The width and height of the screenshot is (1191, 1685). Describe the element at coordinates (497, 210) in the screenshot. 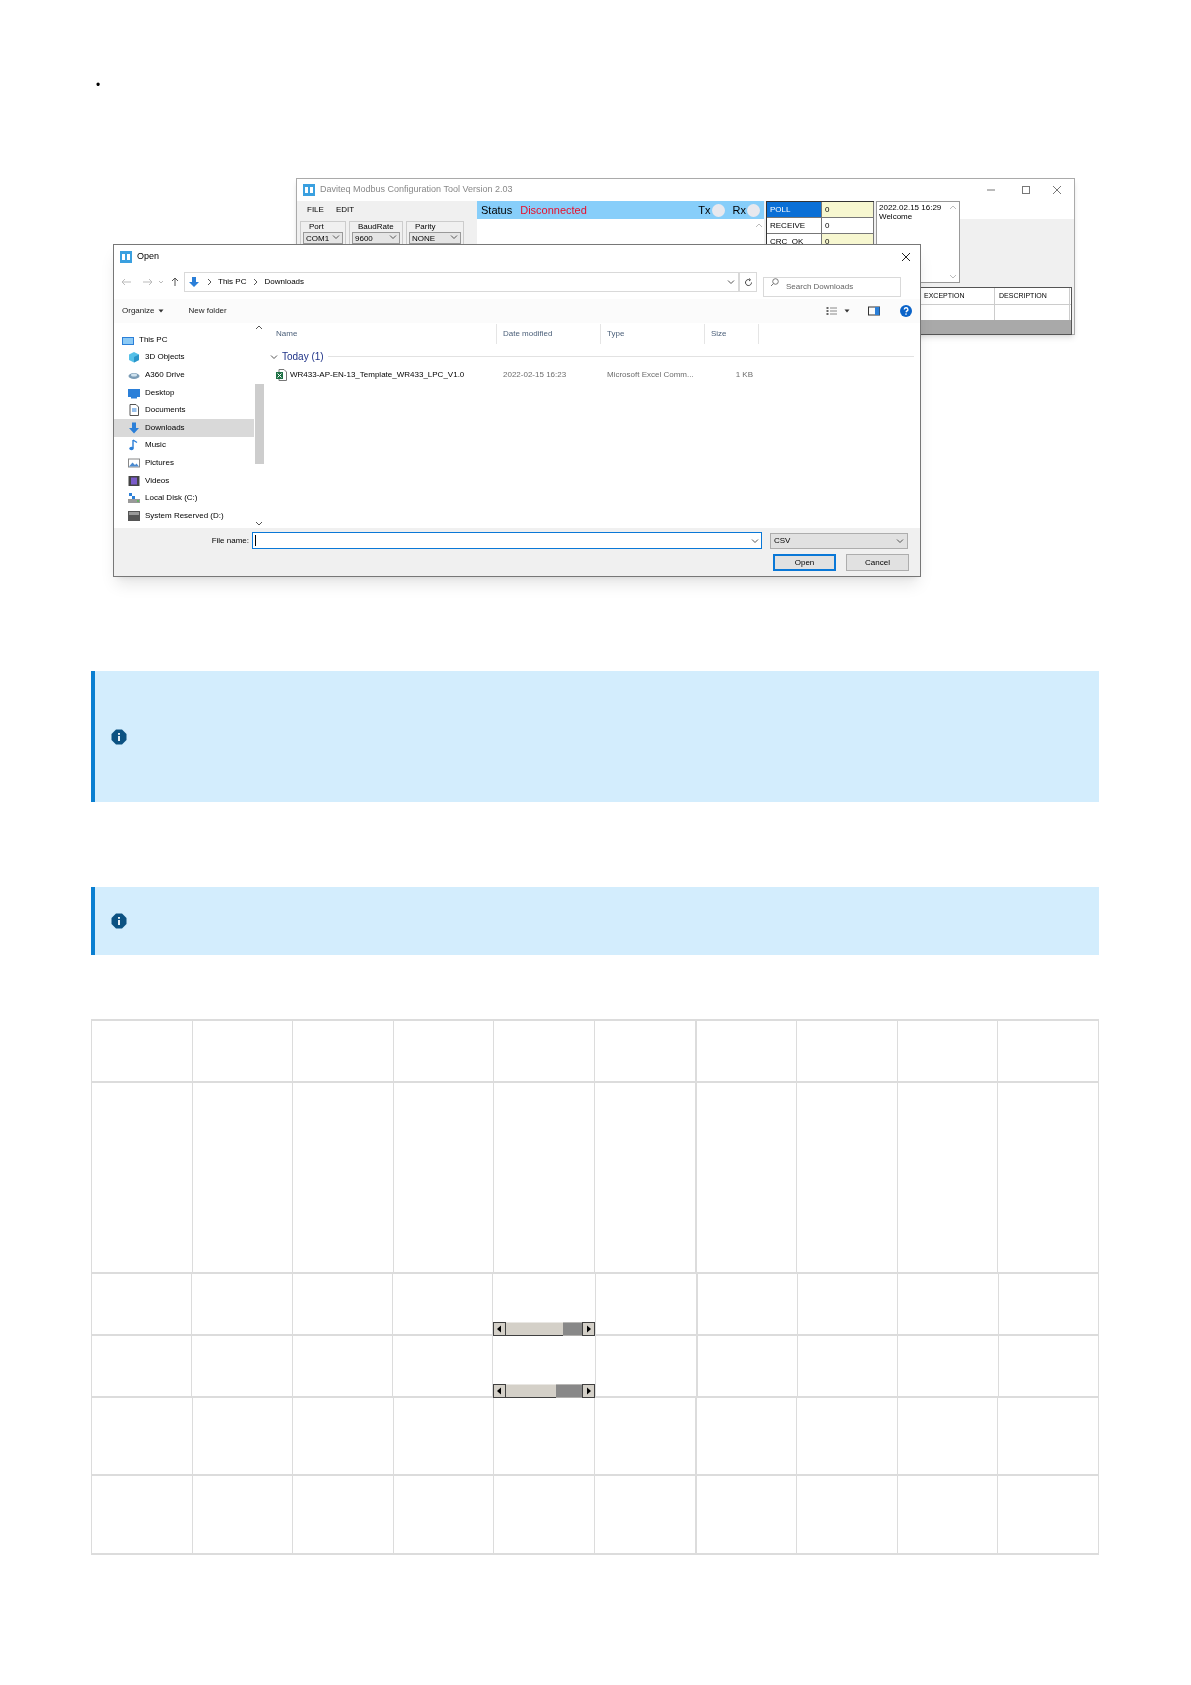

I see `status-label: Status` at that location.